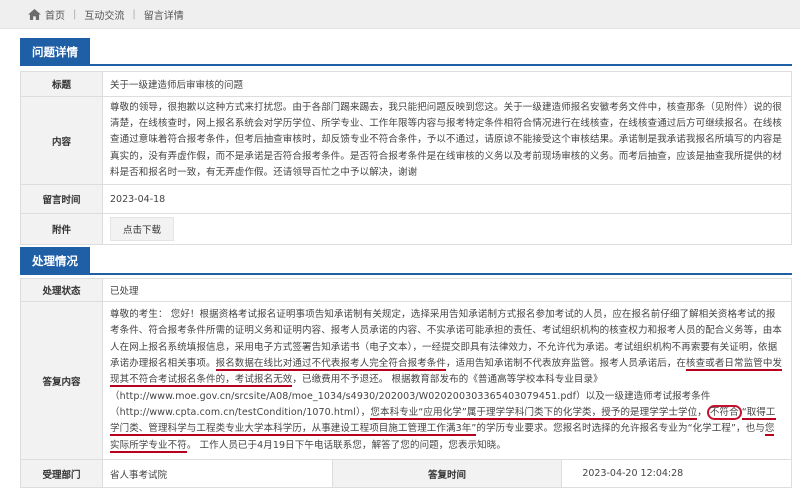  What do you see at coordinates (61, 380) in the screenshot?
I see `reply-label: 答复内容` at bounding box center [61, 380].